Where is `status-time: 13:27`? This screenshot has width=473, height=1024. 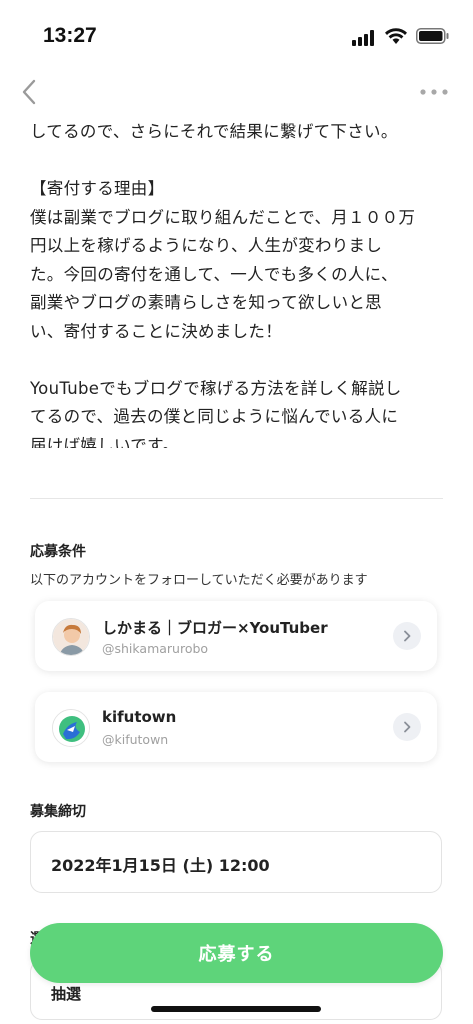
status-time: 13:27 is located at coordinates (70, 35).